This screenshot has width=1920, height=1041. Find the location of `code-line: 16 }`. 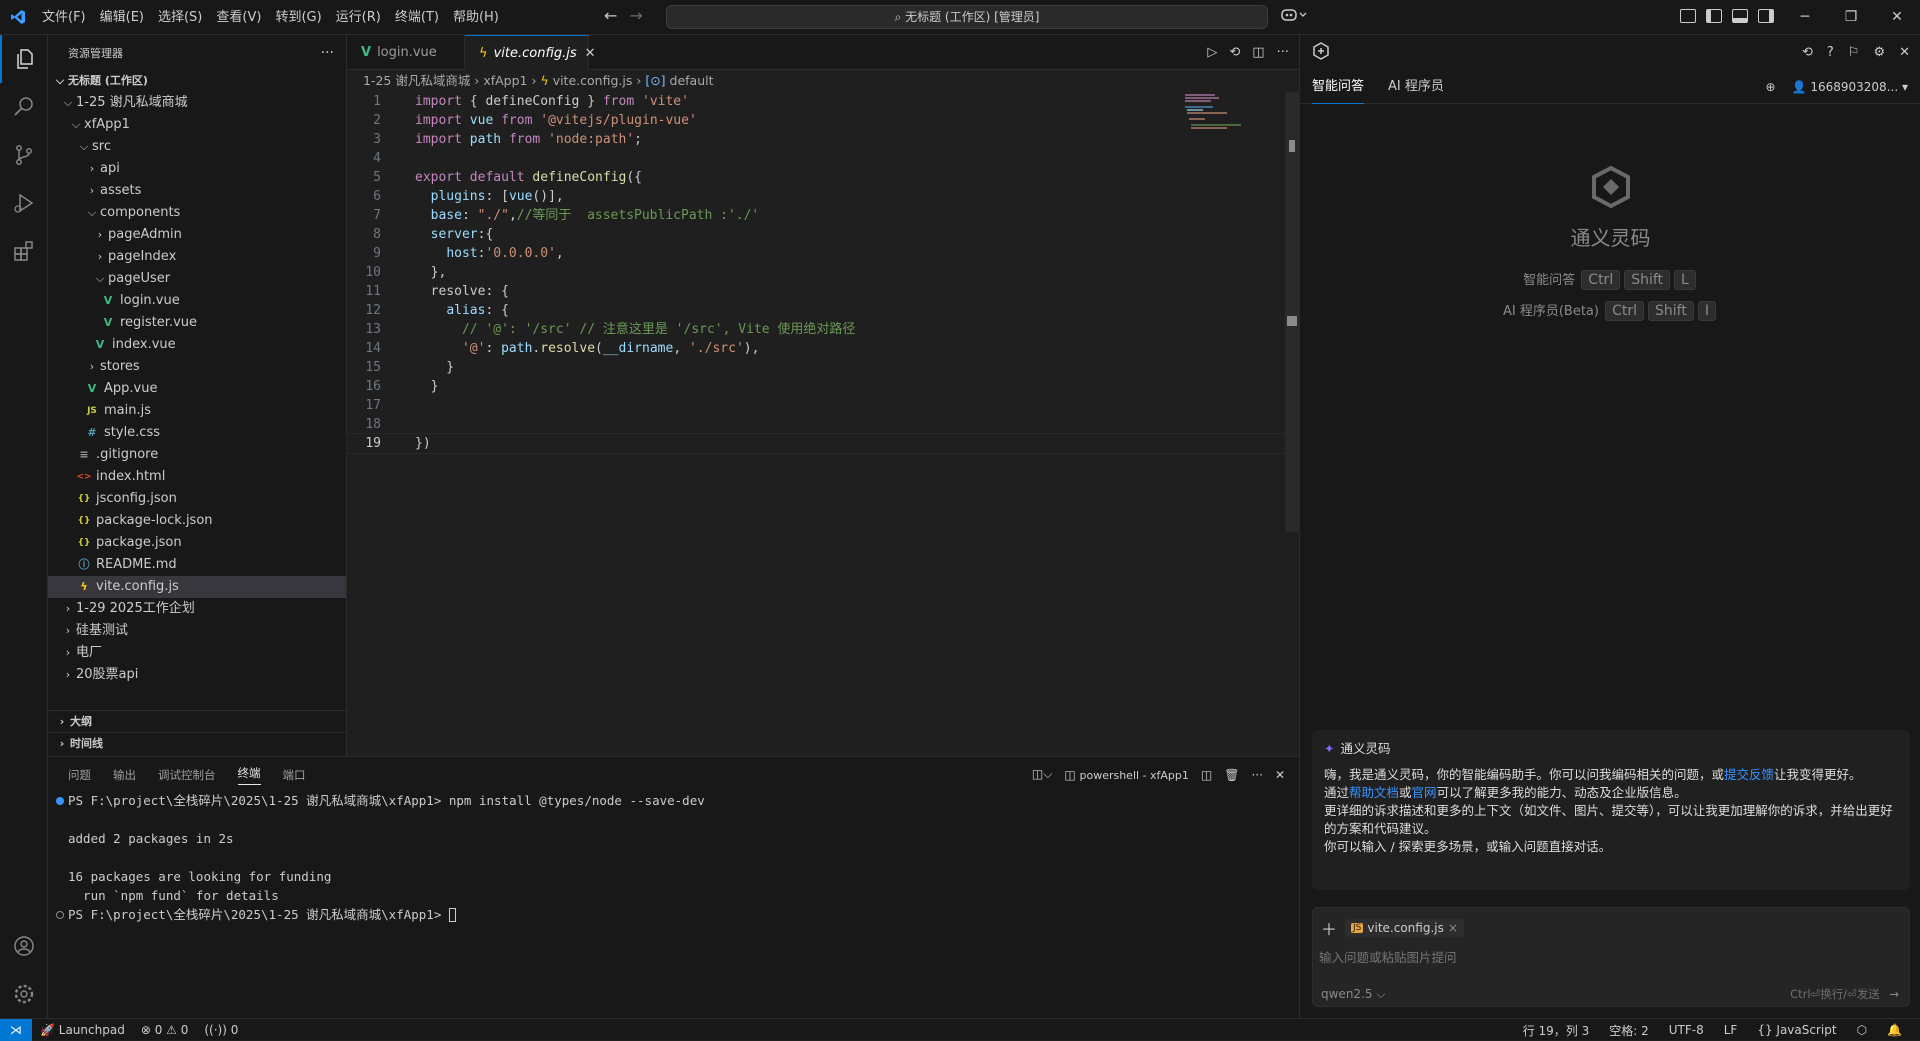

code-line: 16 } is located at coordinates (817, 386).